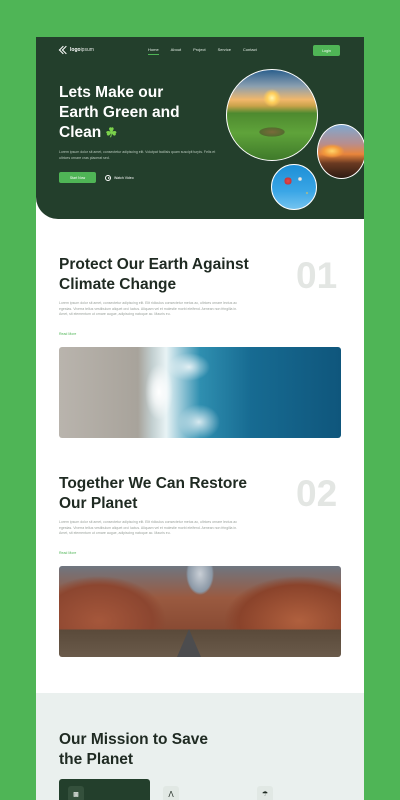 The image size is (400, 800). I want to click on clover-icon: ☘, so click(111, 132).